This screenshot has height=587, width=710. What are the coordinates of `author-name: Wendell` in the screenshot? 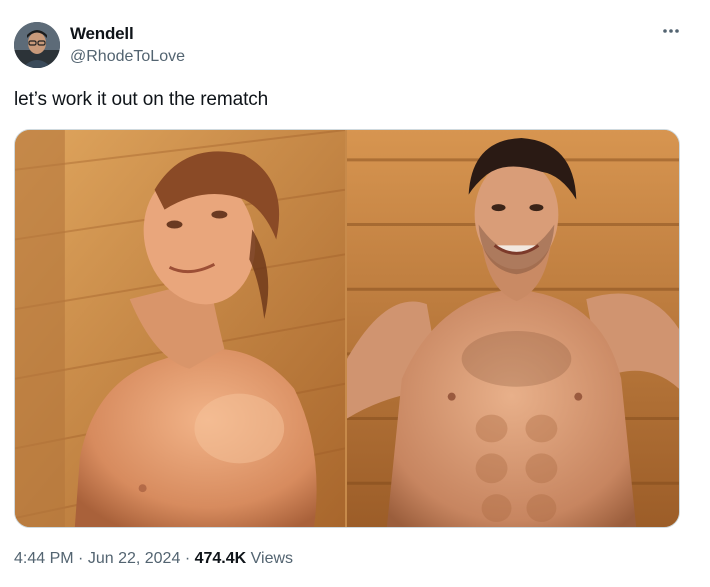 It's located at (102, 34).